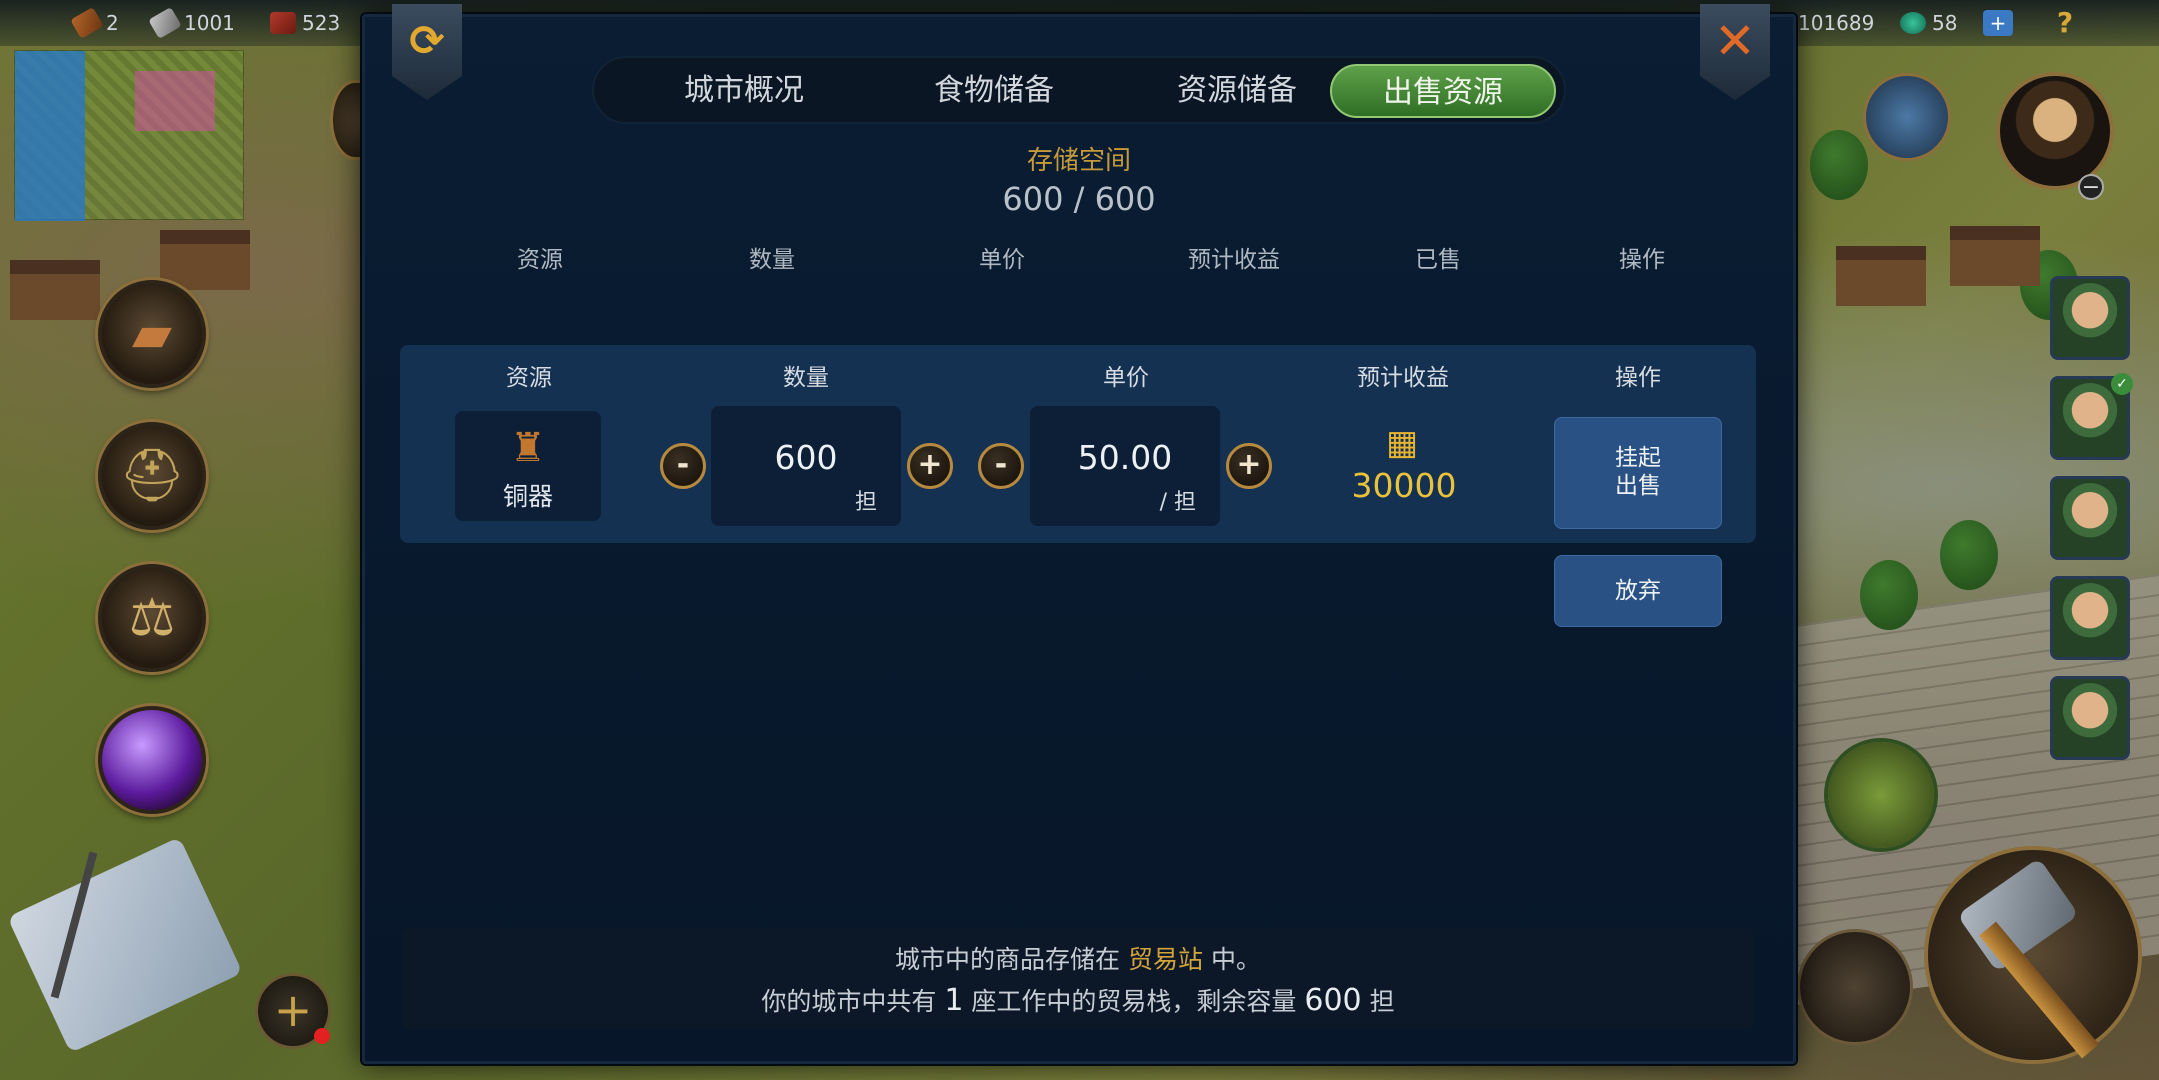 The image size is (2159, 1080). Describe the element at coordinates (322, 1036) in the screenshot. I see `notification-dot` at that location.